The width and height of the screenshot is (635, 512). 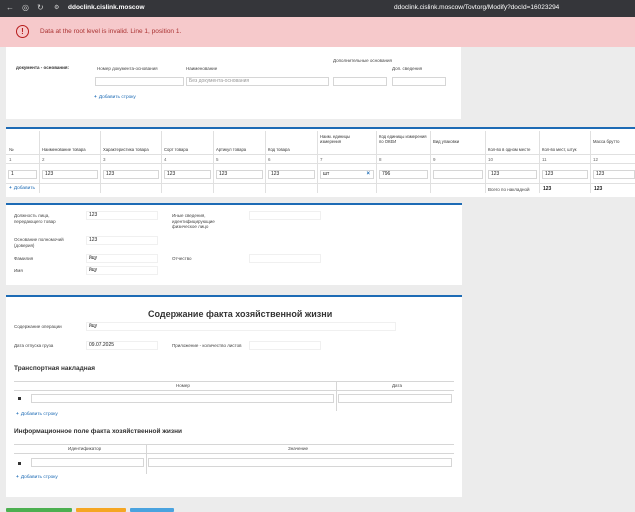 I want to click on goods-code-input: 123, so click(x=291, y=174).